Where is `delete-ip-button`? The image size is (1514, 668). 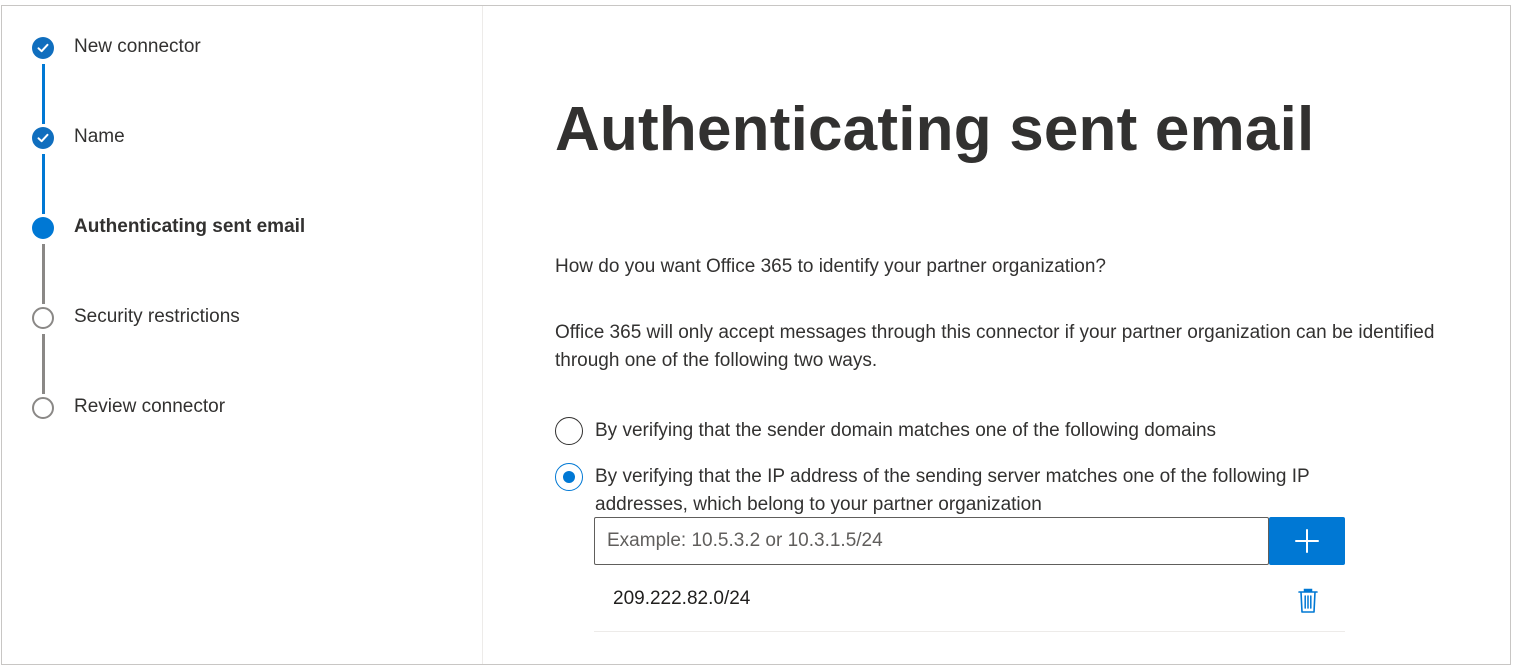 delete-ip-button is located at coordinates (1308, 601).